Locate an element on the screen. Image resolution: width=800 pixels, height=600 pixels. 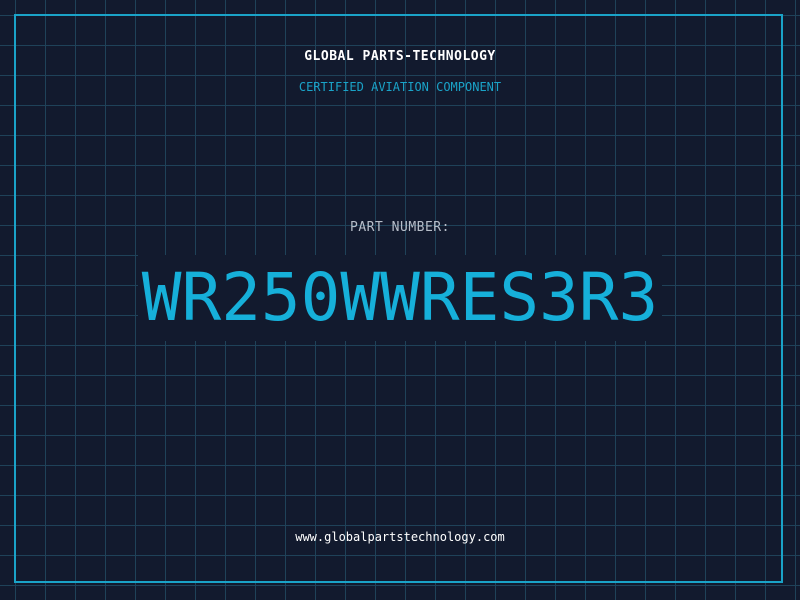
company-name: GLOBAL PARTS-TECHNOLOGY is located at coordinates (400, 56).